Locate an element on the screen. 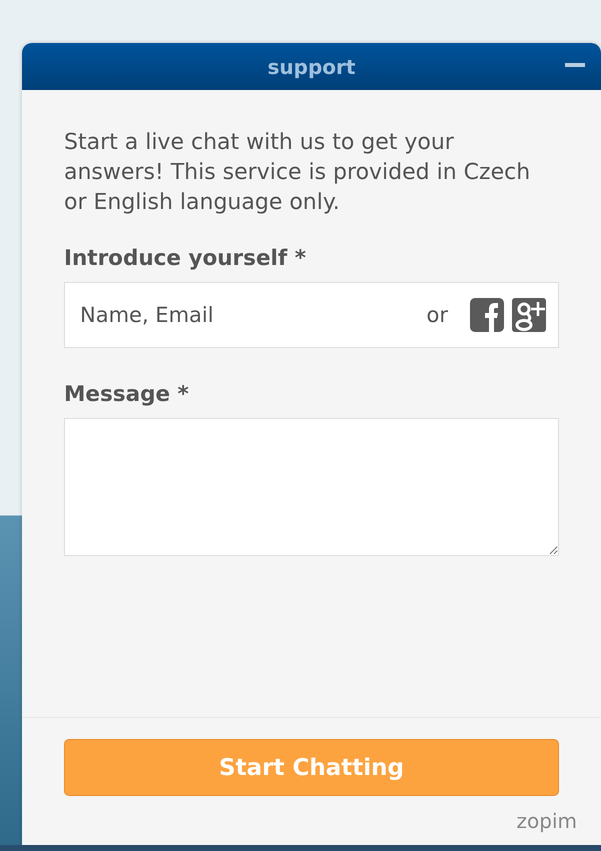 The height and width of the screenshot is (851, 601). name-field: Name, Email or is located at coordinates (311, 315).